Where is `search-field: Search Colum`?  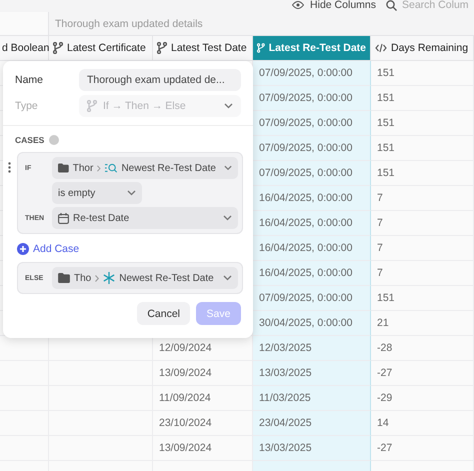 search-field: Search Colum is located at coordinates (438, 5).